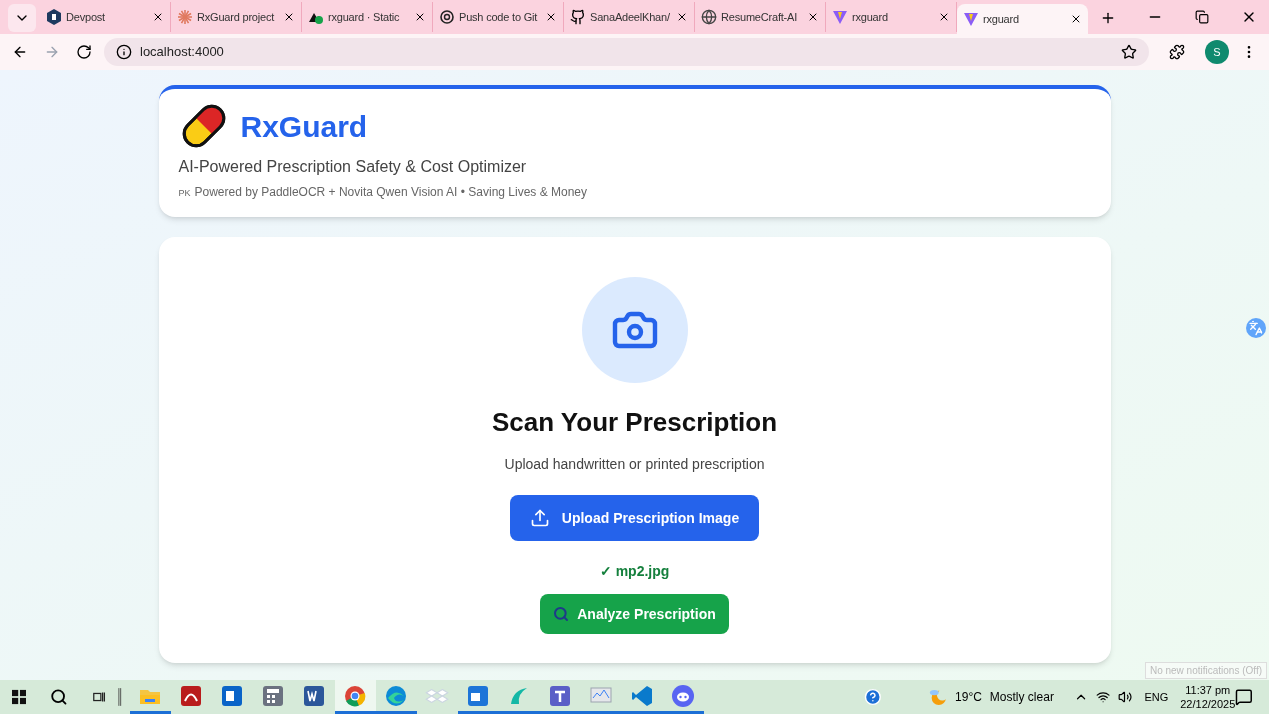 This screenshot has width=1269, height=714. Describe the element at coordinates (84, 52) in the screenshot. I see `reload-icon` at that location.